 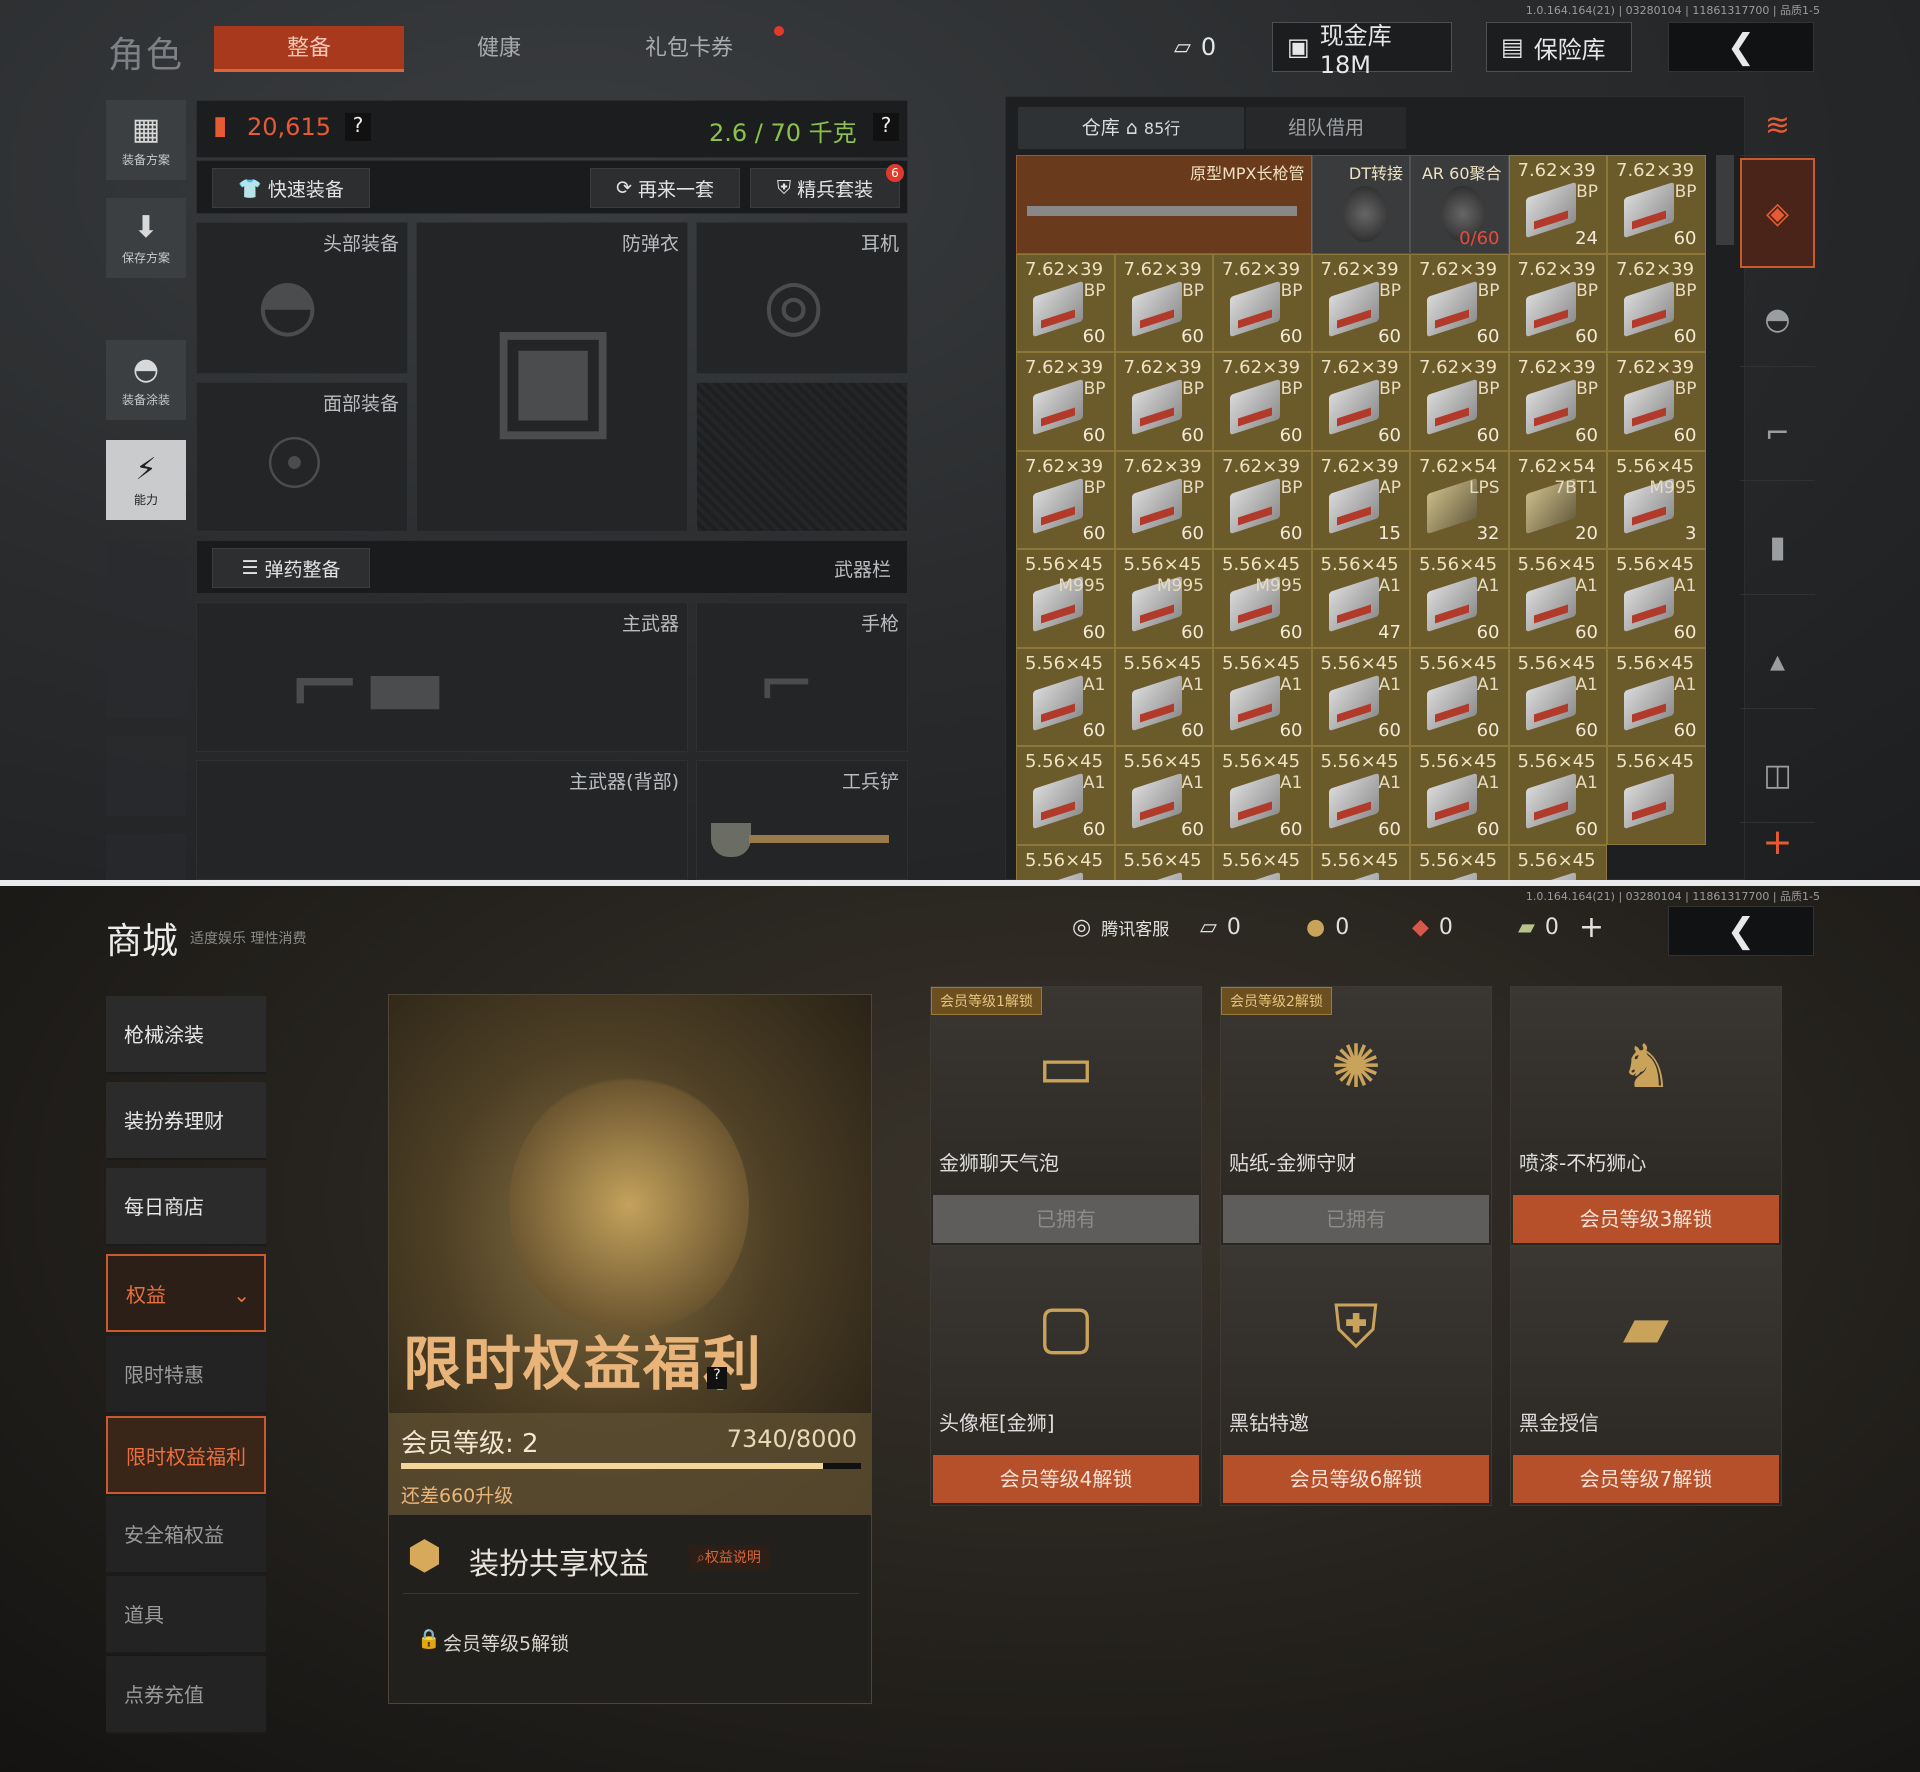 What do you see at coordinates (552, 377) in the screenshot?
I see `armor-slot: 防弹衣 ▣` at bounding box center [552, 377].